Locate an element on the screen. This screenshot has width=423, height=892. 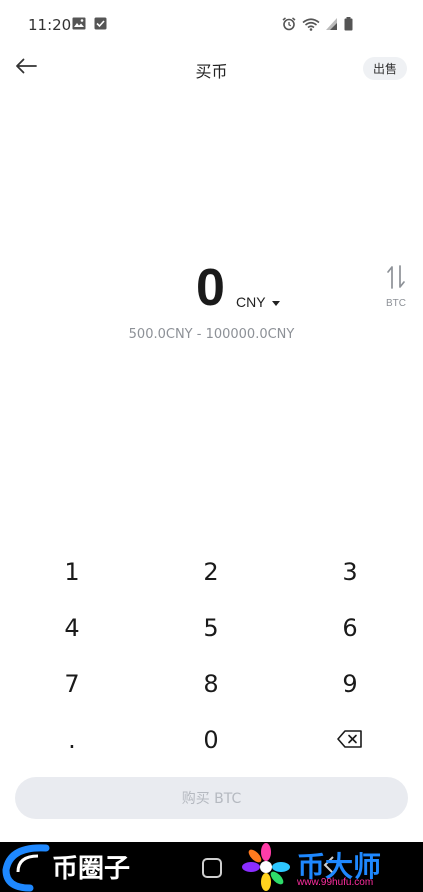
left-watermark-text: 币圈子 is located at coordinates (91, 869).